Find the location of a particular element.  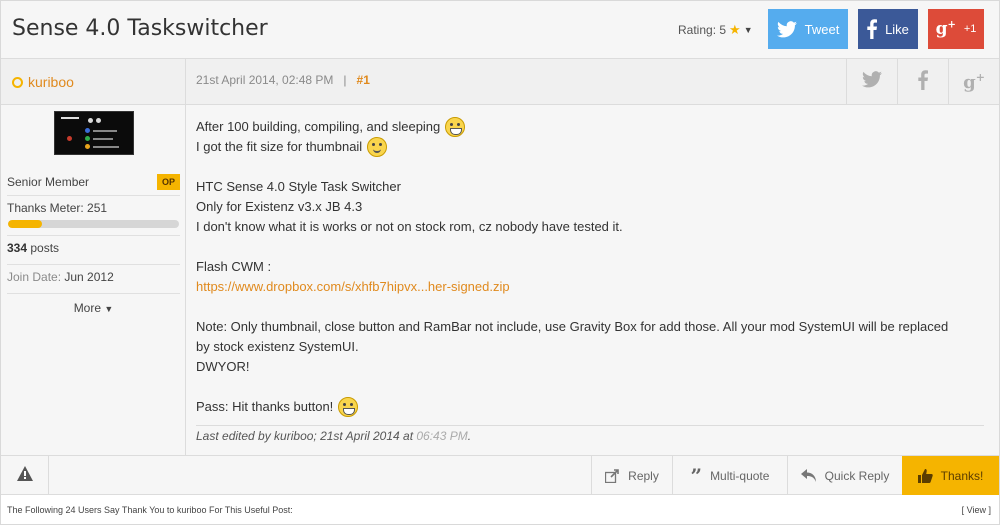

gplus-button: g+ +1 is located at coordinates (956, 29).